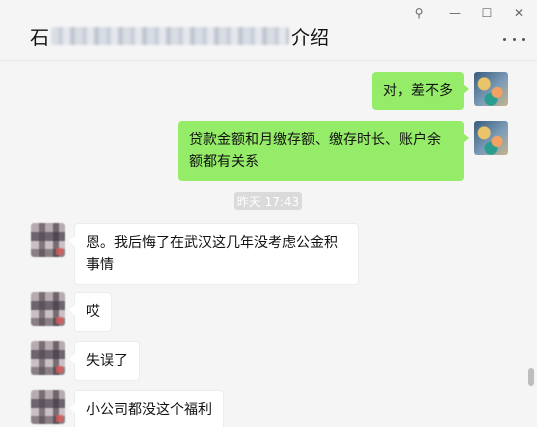 The width and height of the screenshot is (537, 427). I want to click on maximize-icon: ☐, so click(487, 13).